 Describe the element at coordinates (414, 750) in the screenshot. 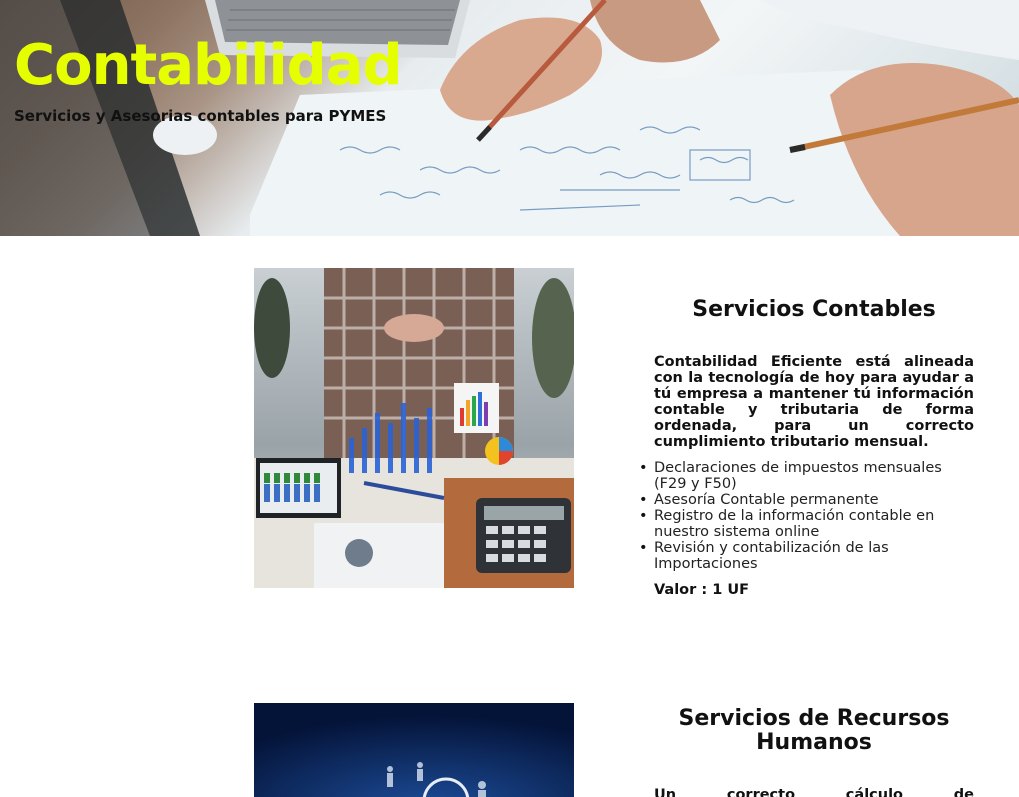

I see `human-resources-network-photo` at that location.